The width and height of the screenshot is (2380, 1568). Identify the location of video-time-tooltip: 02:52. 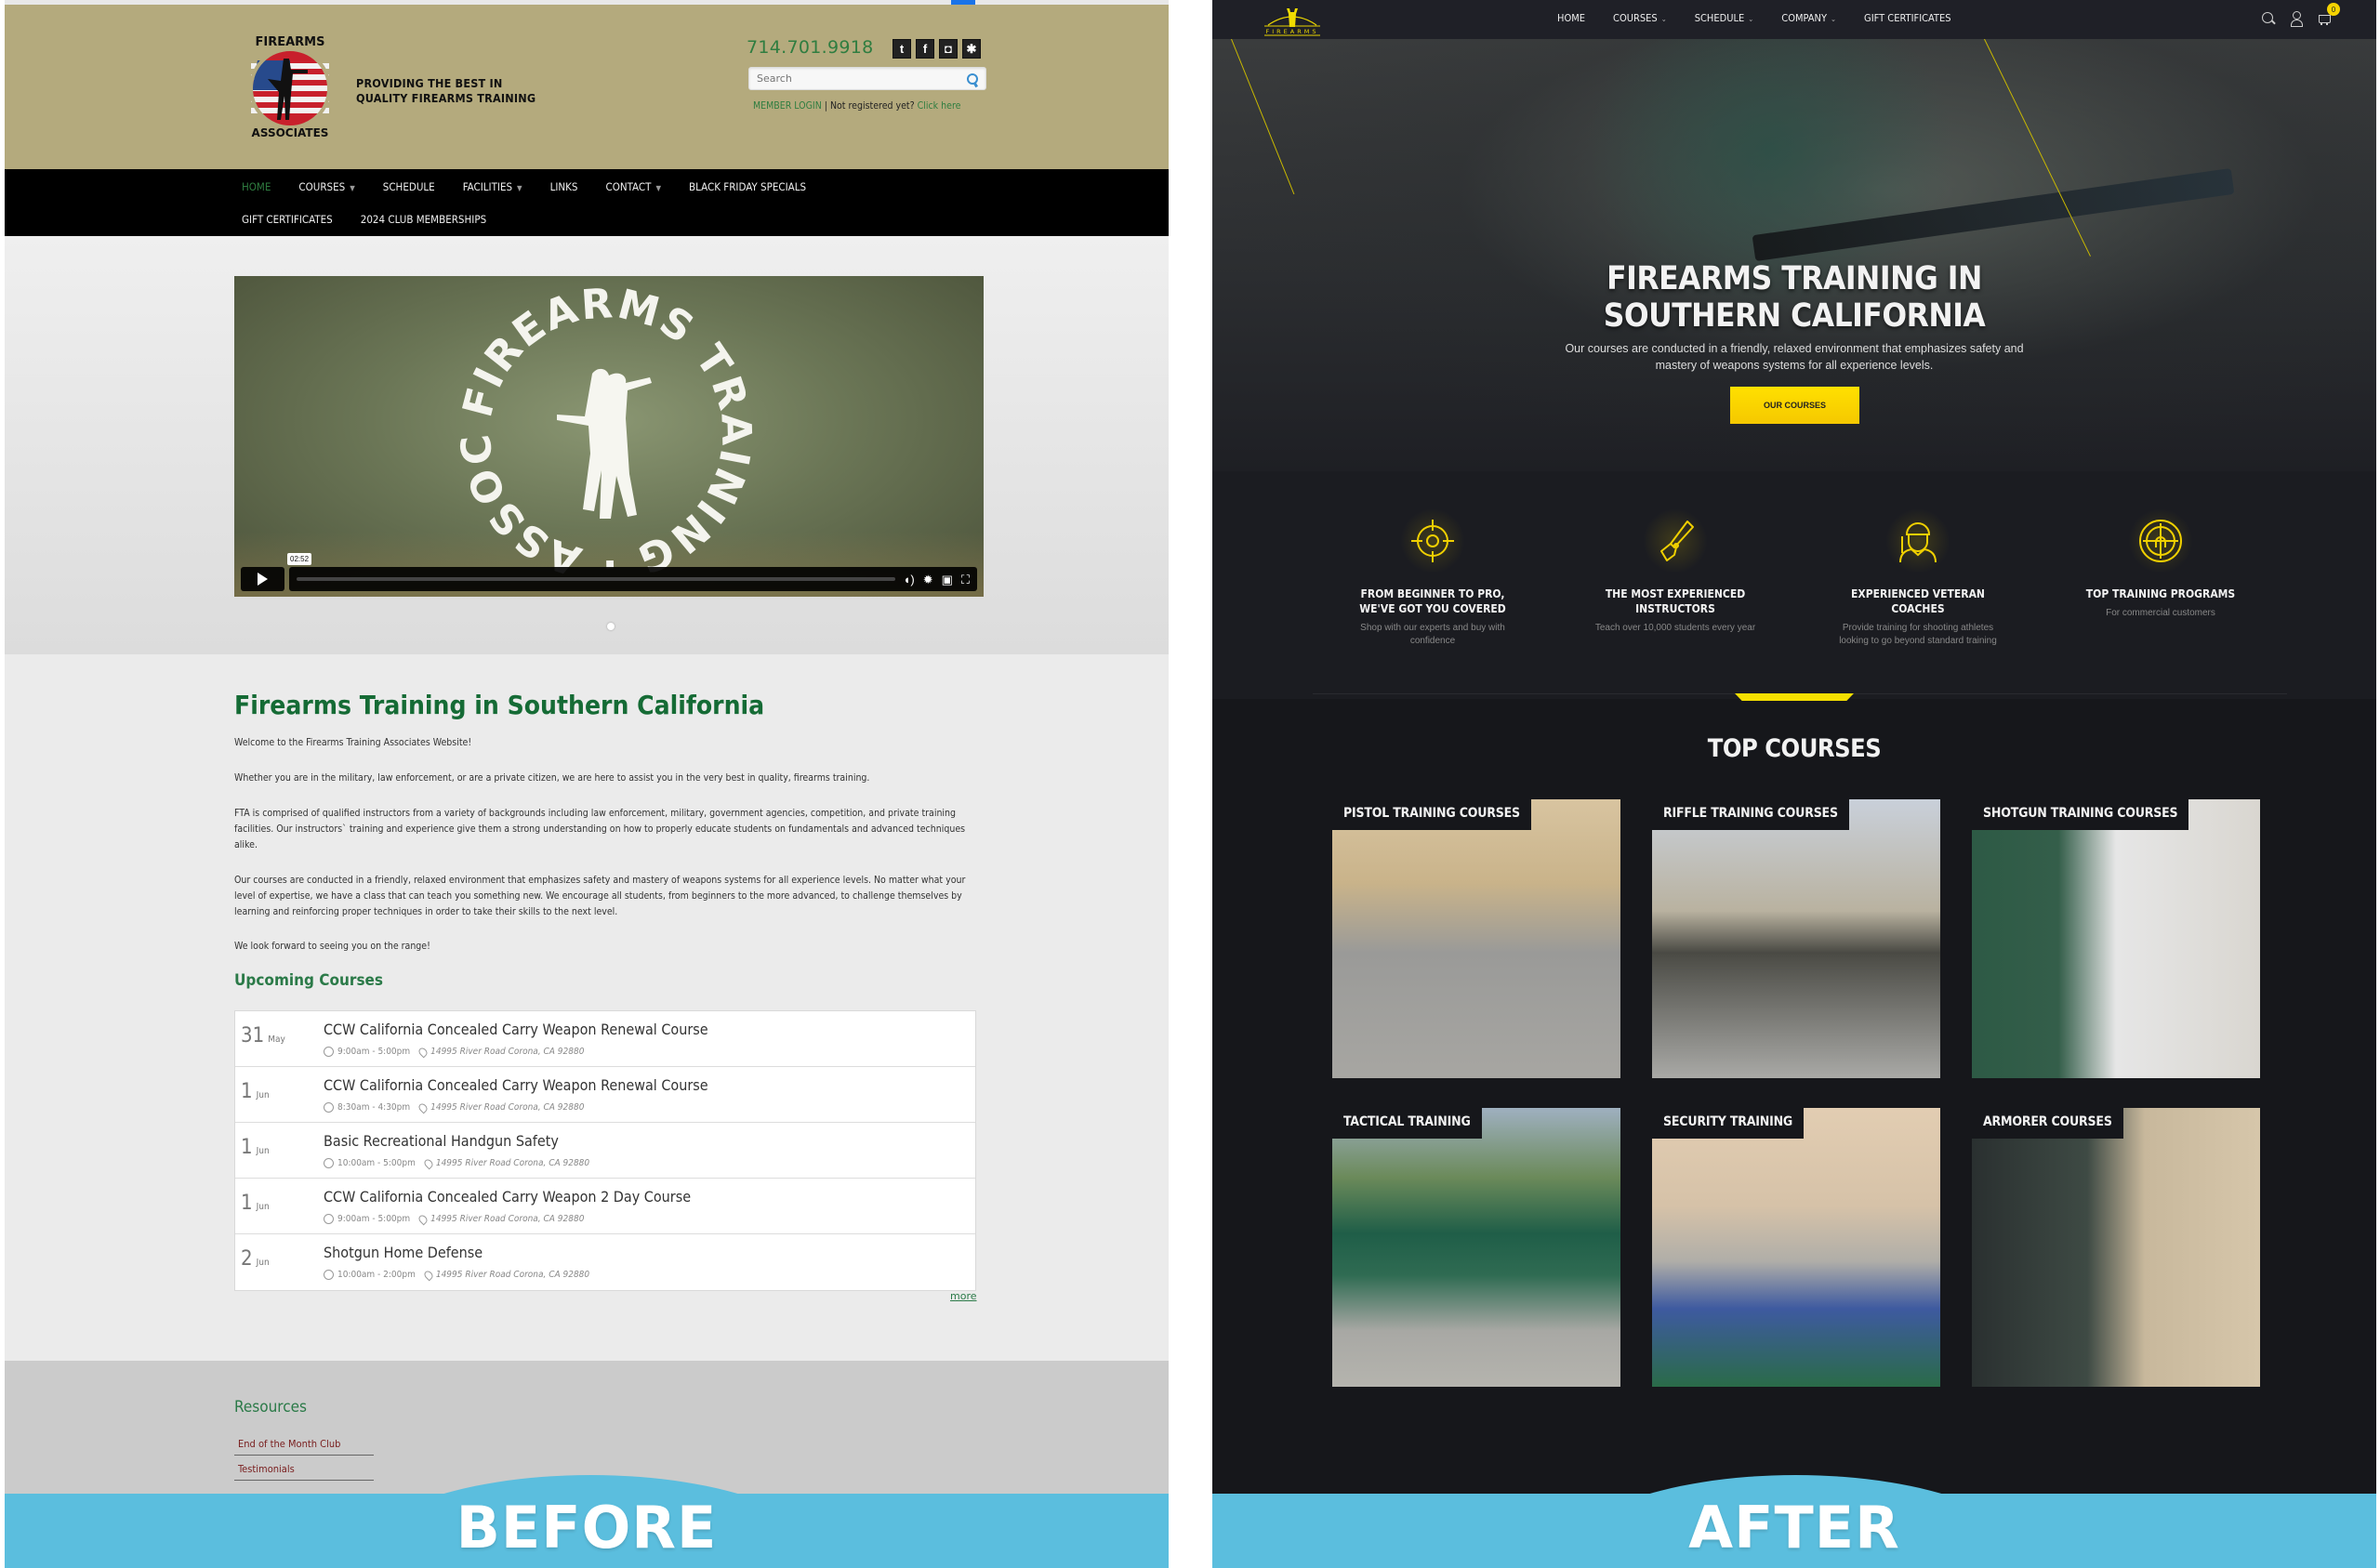
(299, 559).